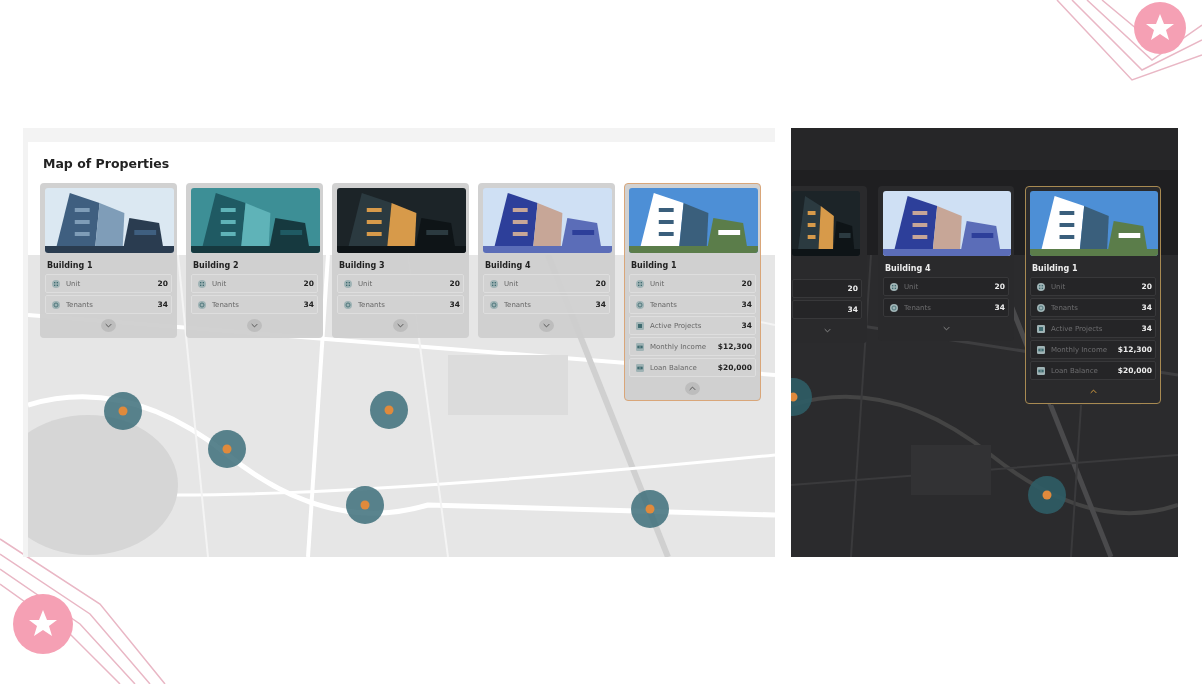 The image size is (1202, 684). What do you see at coordinates (106, 164) in the screenshot?
I see `page-title: Map of Properties` at bounding box center [106, 164].